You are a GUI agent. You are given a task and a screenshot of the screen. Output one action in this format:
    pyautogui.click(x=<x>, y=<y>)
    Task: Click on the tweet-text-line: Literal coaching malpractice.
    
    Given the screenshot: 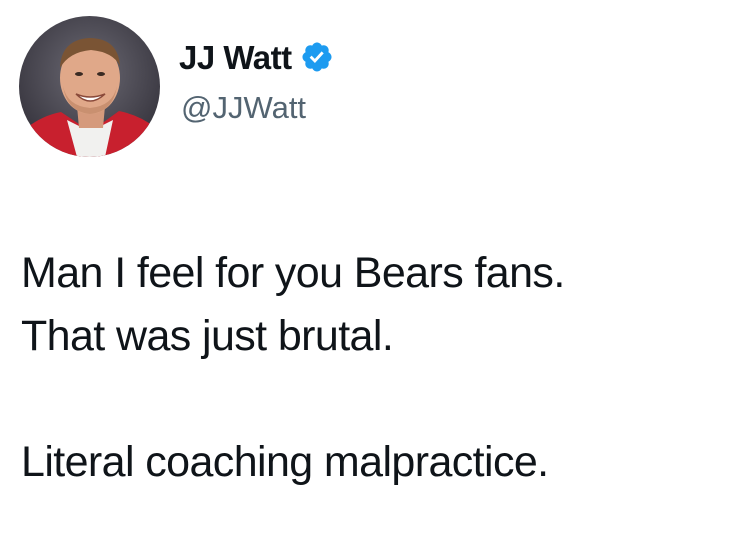 What is the action you would take?
    pyautogui.click(x=285, y=462)
    